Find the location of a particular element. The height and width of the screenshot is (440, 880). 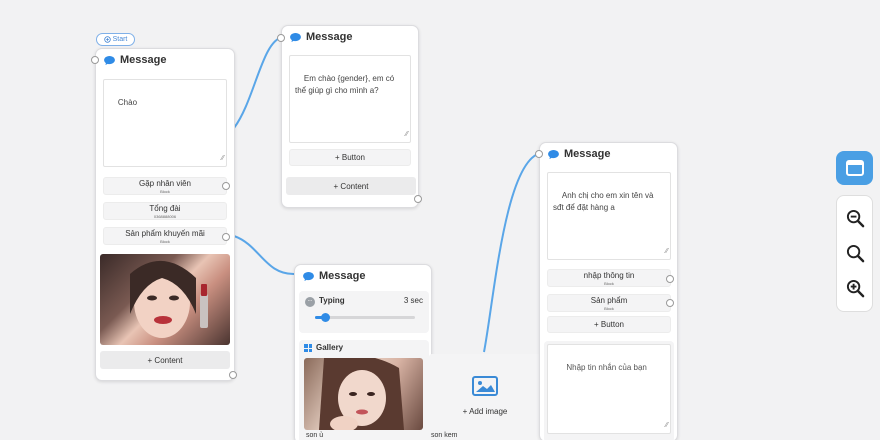

gallery-label: Gallery is located at coordinates (330, 347).